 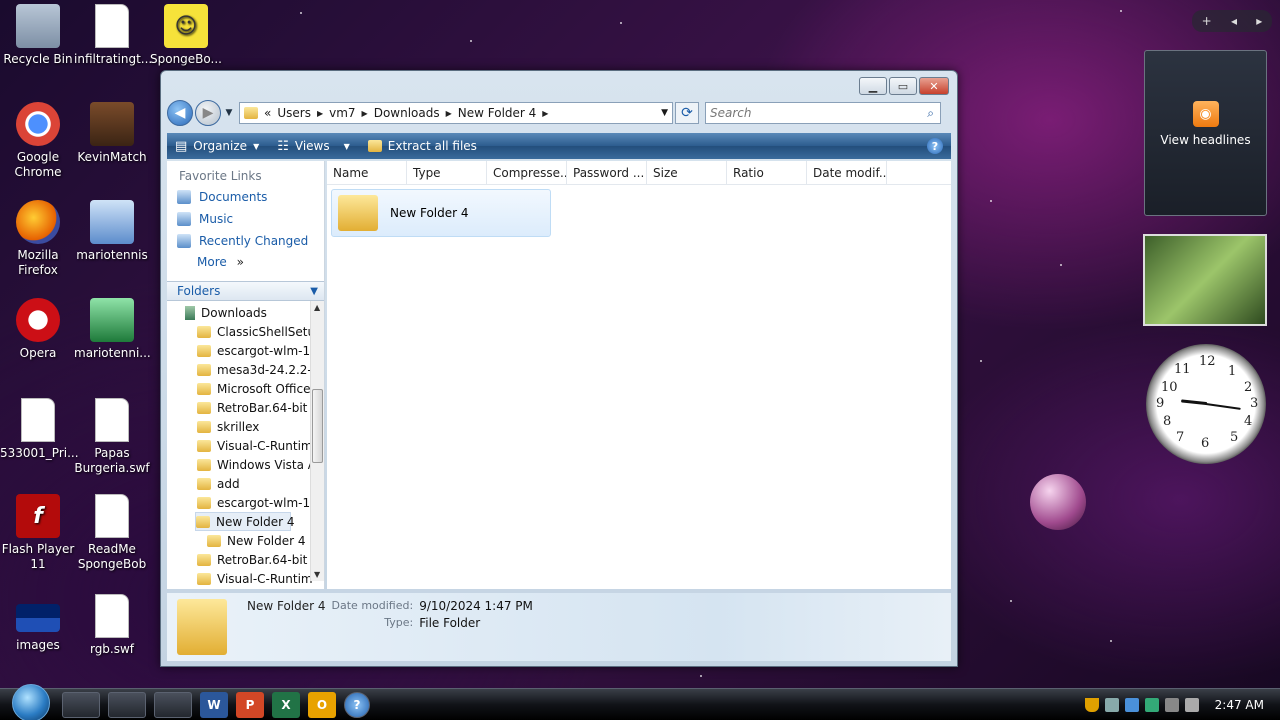 What do you see at coordinates (112, 625) in the screenshot?
I see `desktop-icon-rgb: rgb.swf` at bounding box center [112, 625].